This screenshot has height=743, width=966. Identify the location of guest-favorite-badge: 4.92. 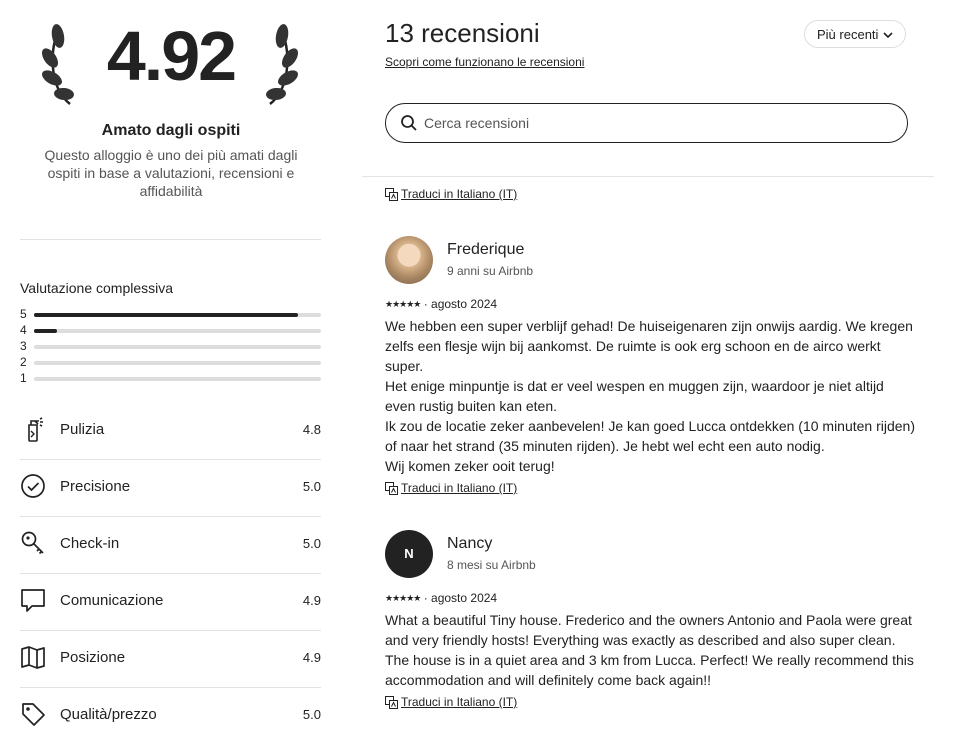
(171, 60).